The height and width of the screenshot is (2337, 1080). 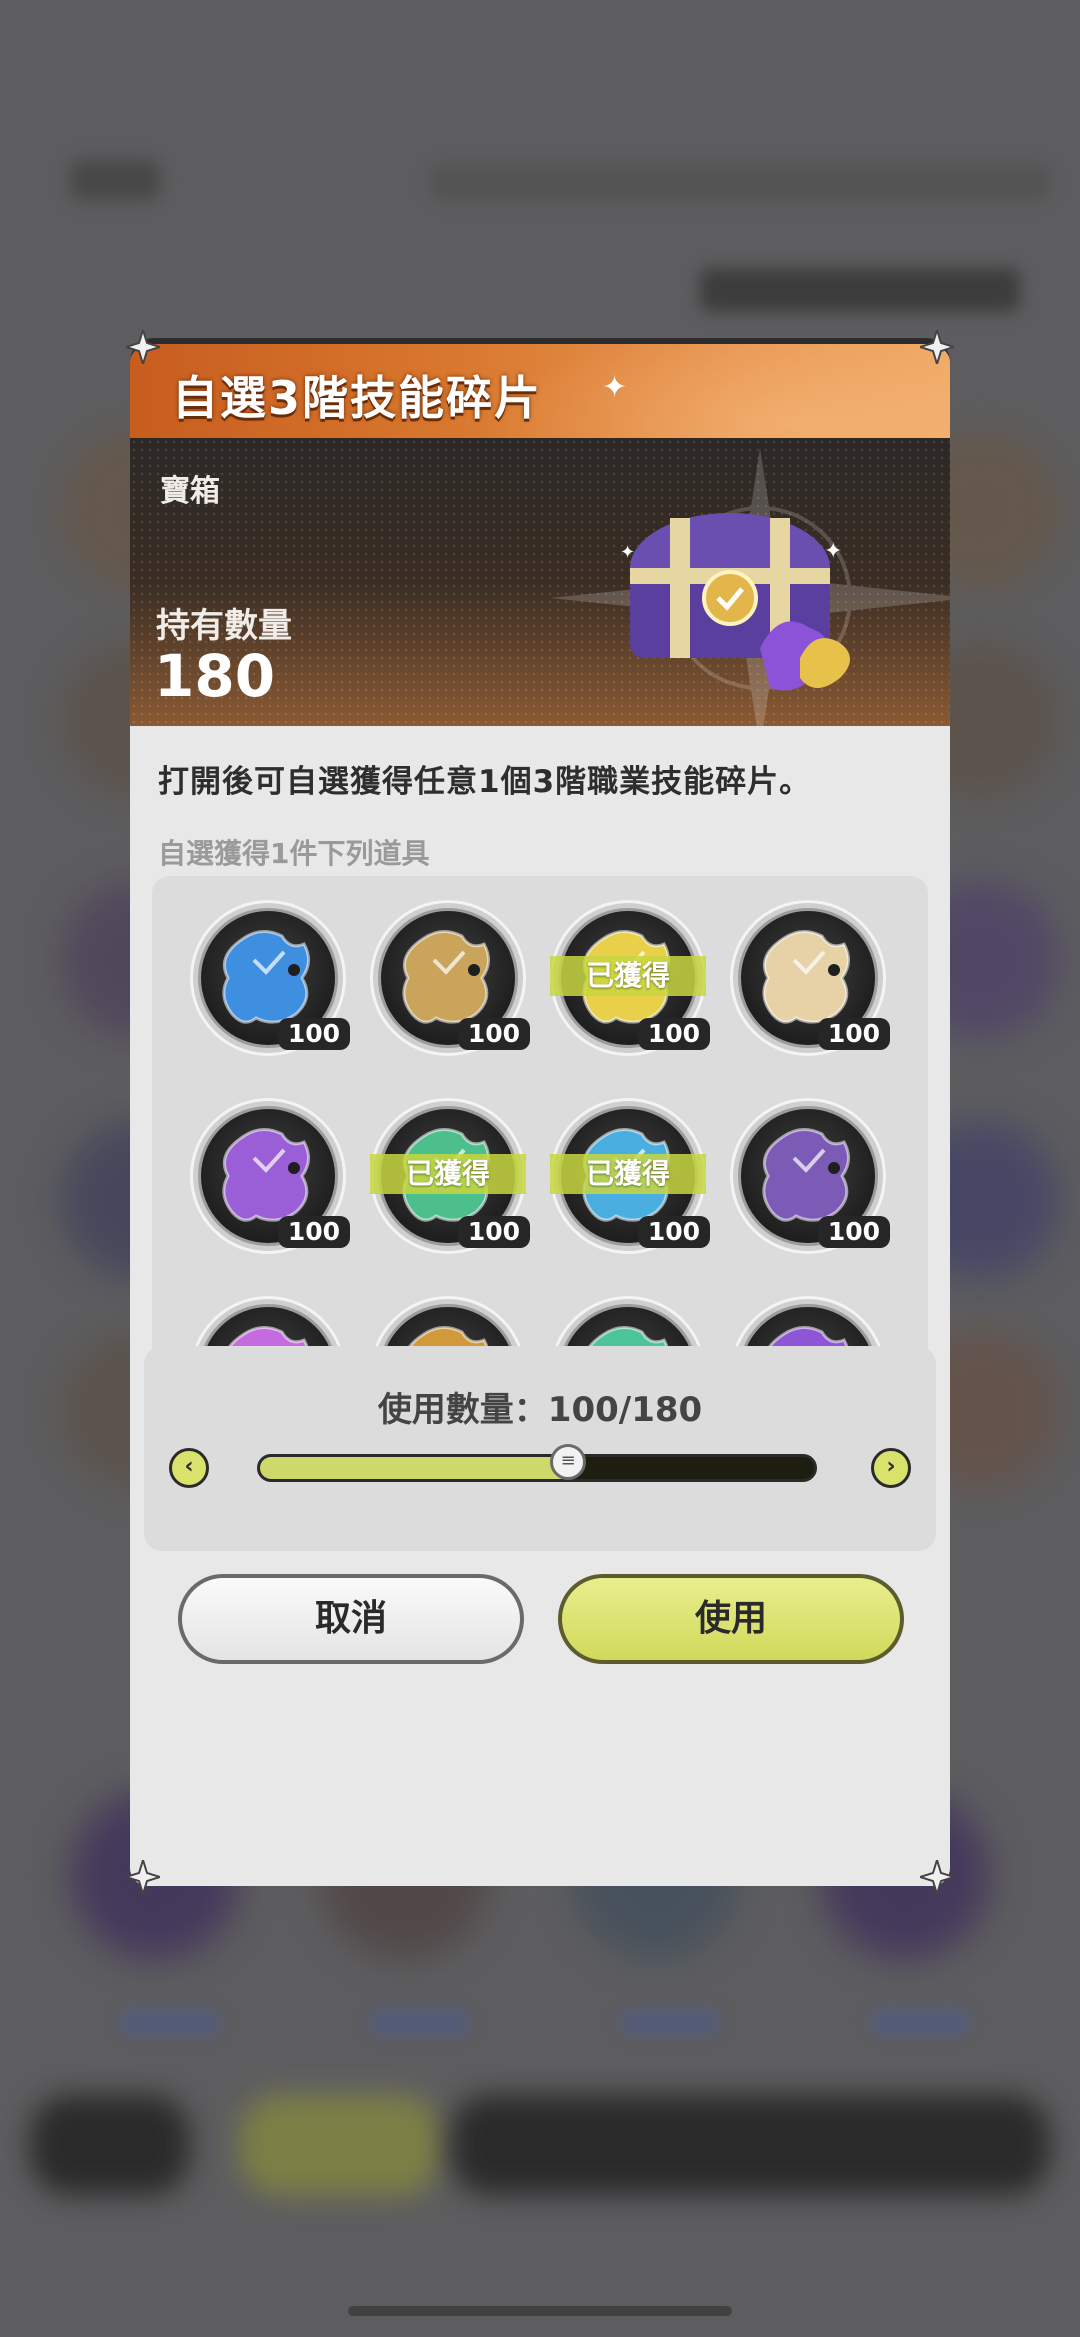 I want to click on increase-arrow-button: ›, so click(x=891, y=1468).